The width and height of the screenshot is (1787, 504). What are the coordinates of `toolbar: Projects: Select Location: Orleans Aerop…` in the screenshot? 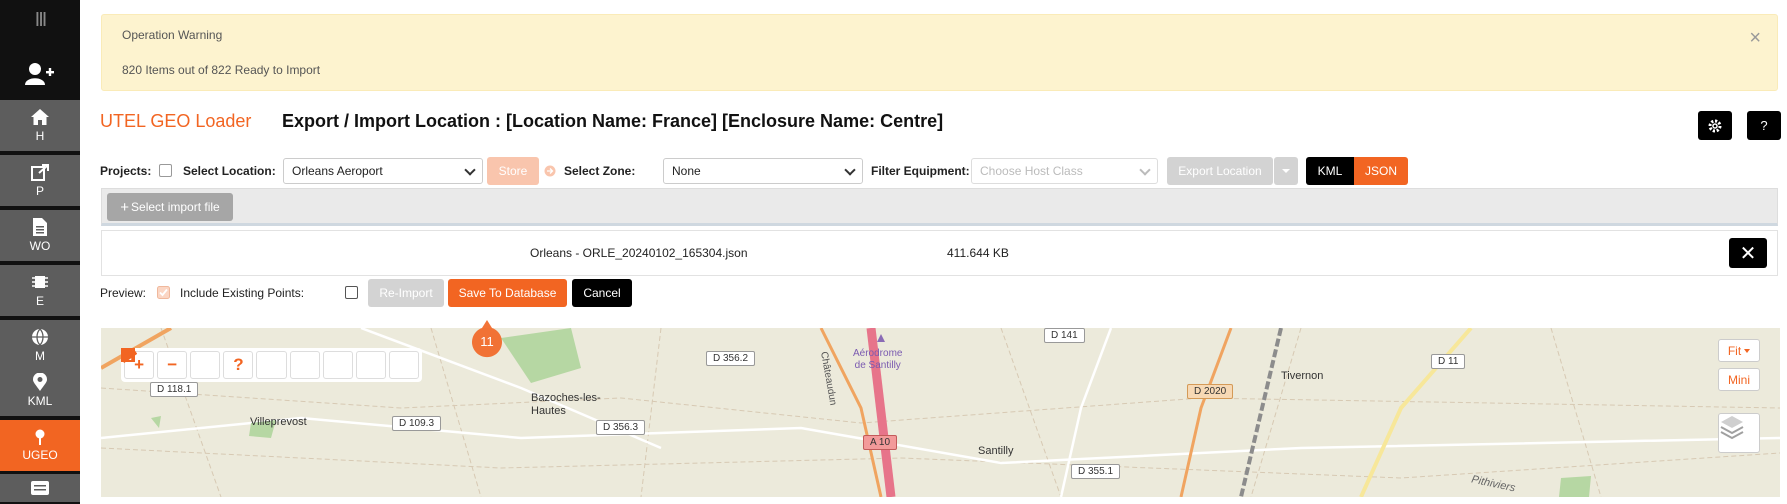 It's located at (940, 171).